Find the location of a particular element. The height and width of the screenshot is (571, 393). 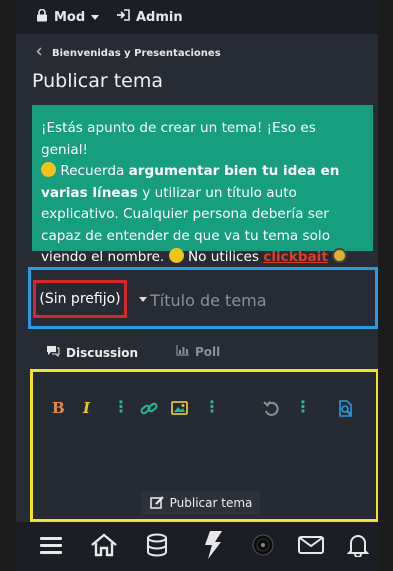

more-icon-2: ⋮ is located at coordinates (212, 406).